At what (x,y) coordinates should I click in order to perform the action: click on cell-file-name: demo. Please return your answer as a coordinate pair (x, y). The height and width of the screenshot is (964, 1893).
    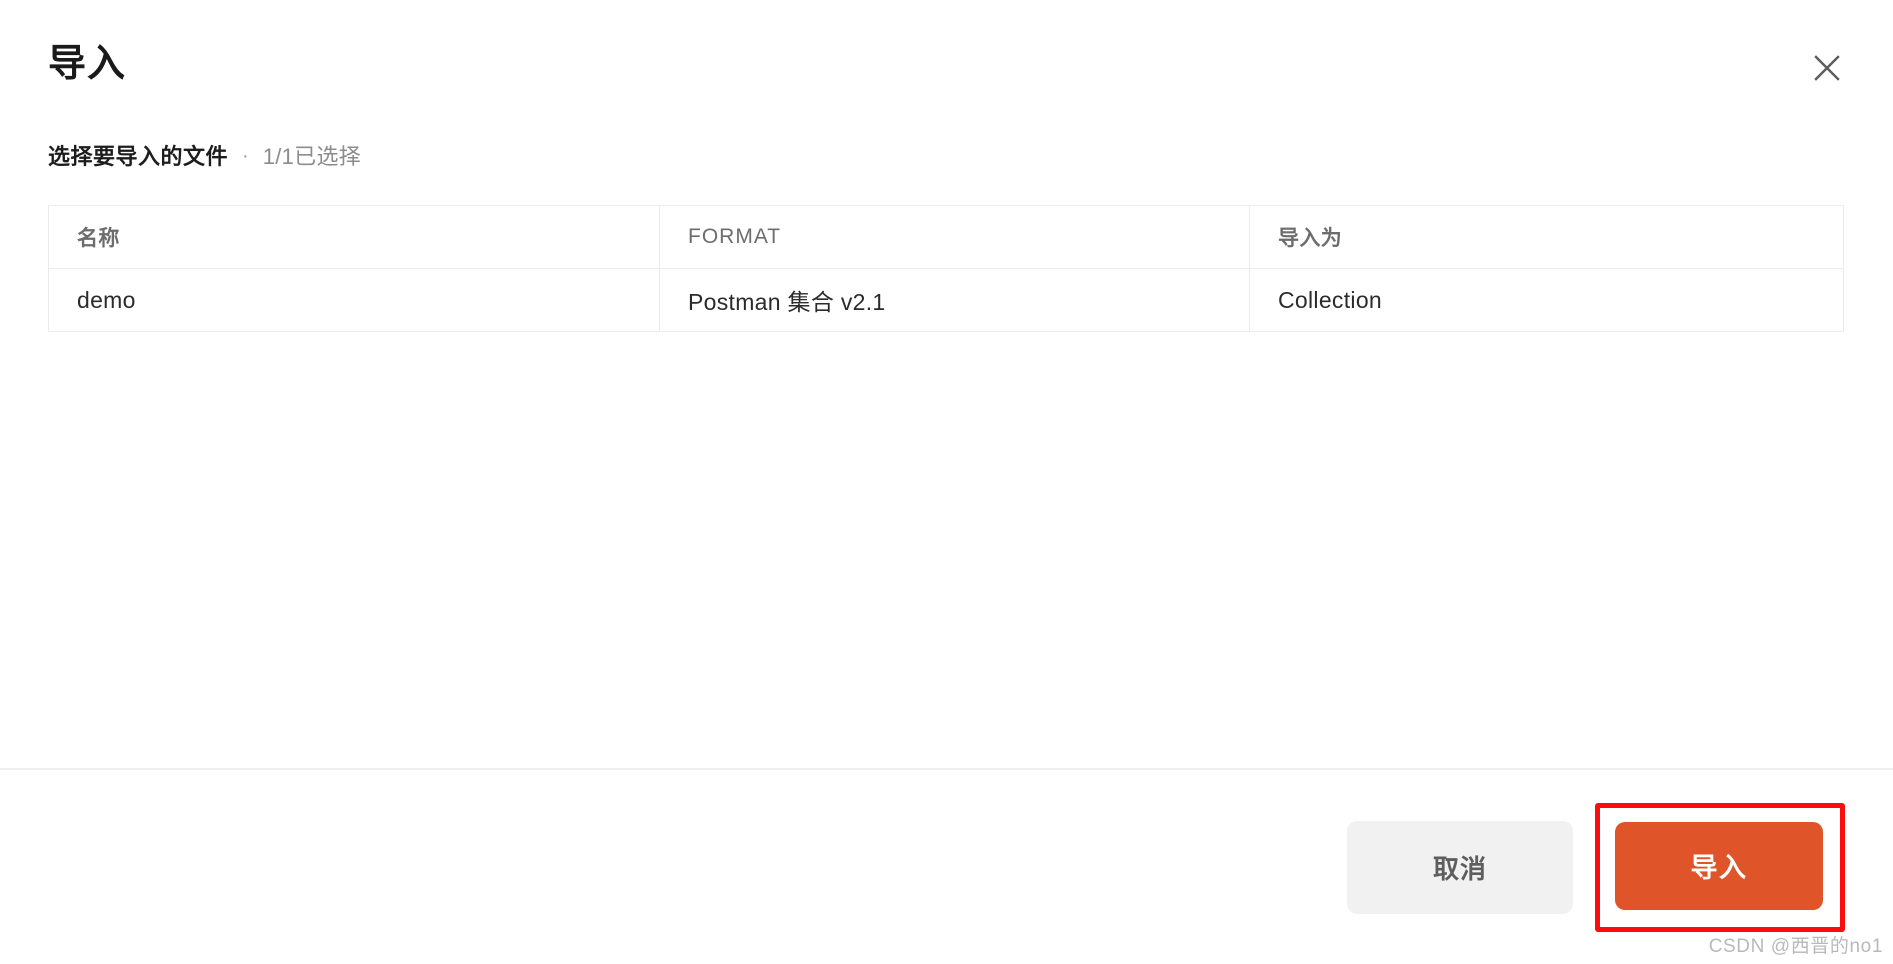
    Looking at the image, I should click on (354, 300).